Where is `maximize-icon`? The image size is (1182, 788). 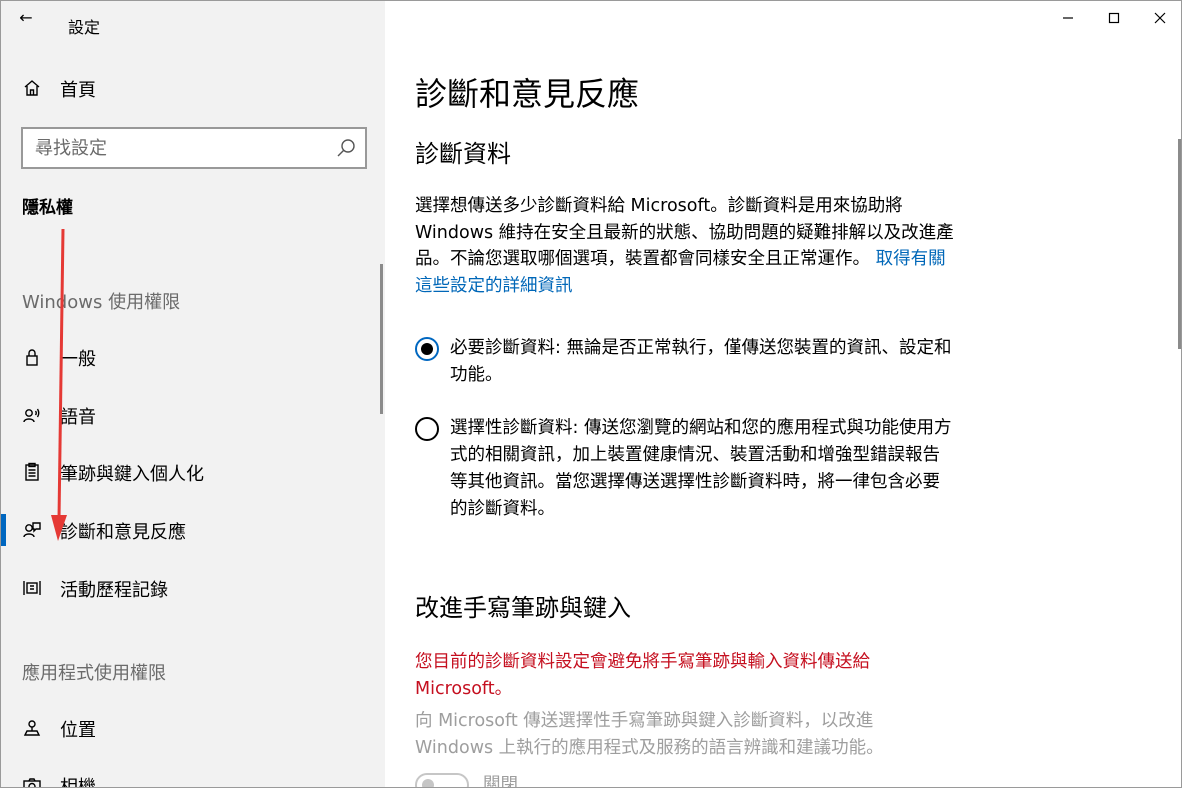
maximize-icon is located at coordinates (1114, 18).